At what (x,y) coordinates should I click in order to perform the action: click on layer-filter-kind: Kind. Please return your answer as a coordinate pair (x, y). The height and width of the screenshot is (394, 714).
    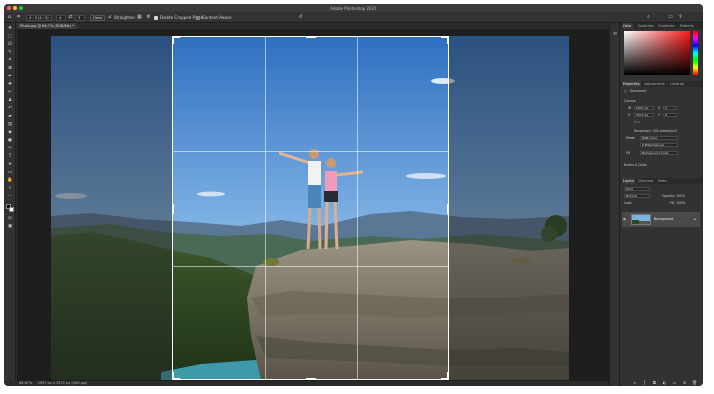
    Looking at the image, I should click on (637, 189).